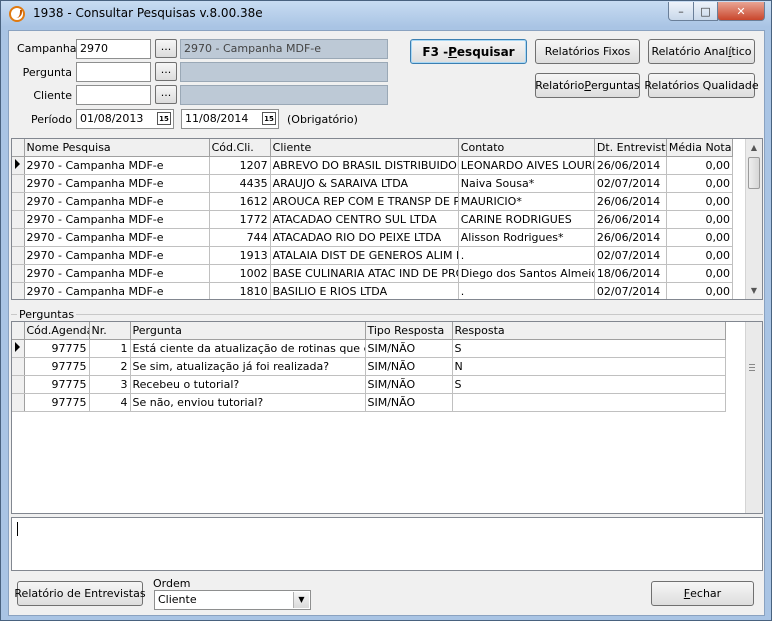 The image size is (772, 621). I want to click on table-row: 97775 3 Recebeu o tutorial? SIM/NÃO S, so click(369, 384).